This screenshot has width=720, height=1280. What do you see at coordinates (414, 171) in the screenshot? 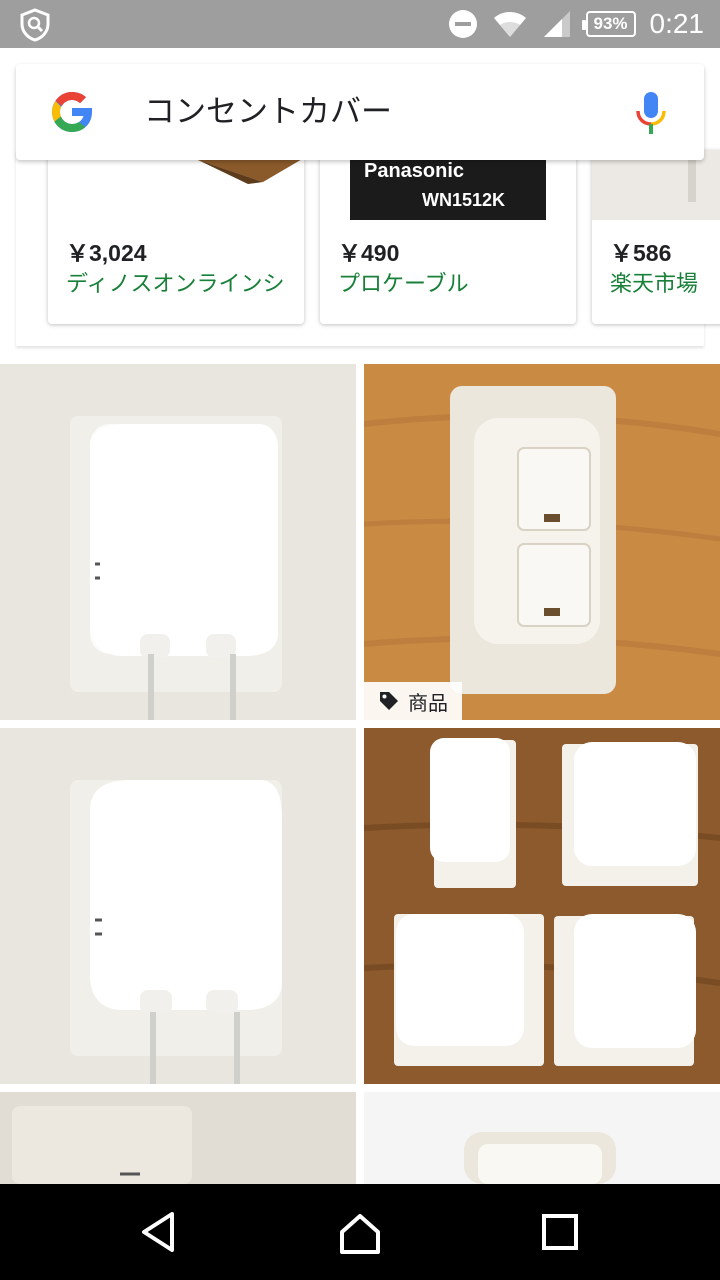
I see `panasonic-brand-text: Panasonic` at bounding box center [414, 171].